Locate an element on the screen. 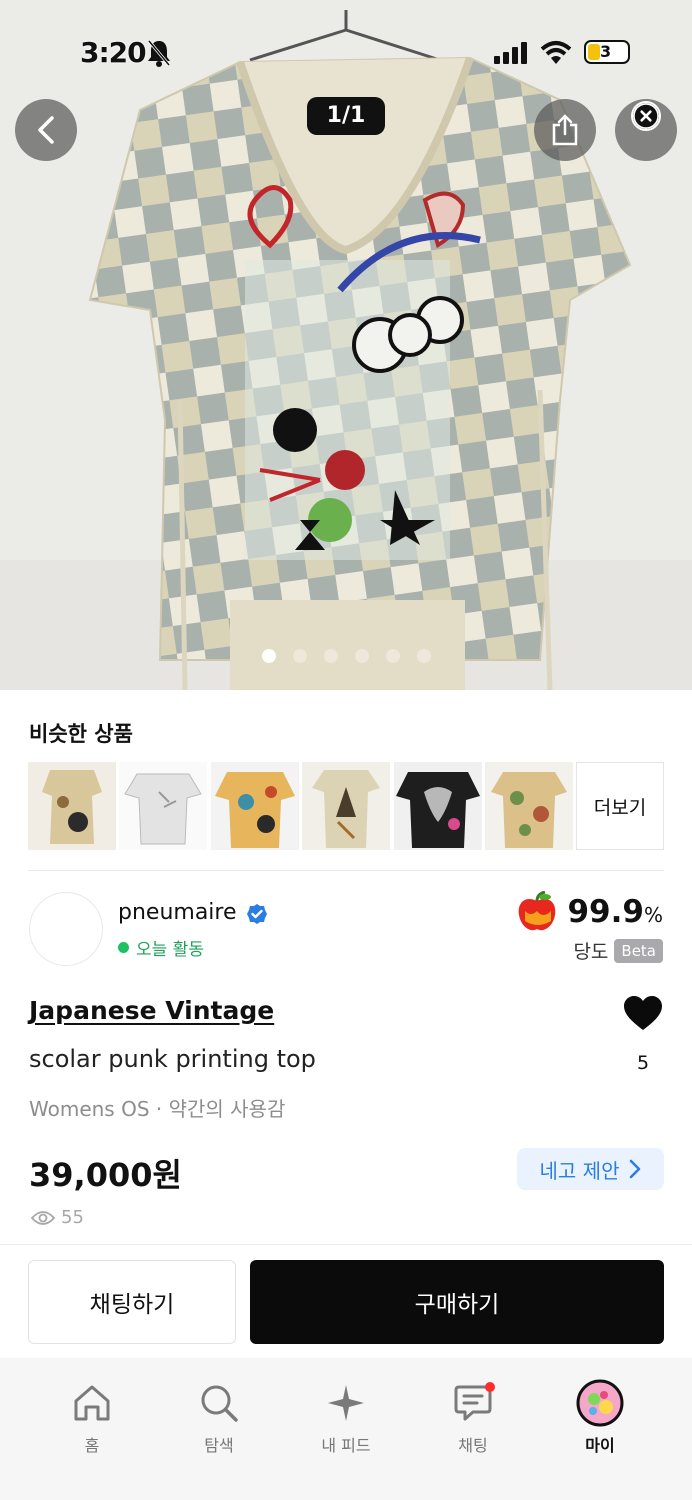 This screenshot has width=692, height=1500. apple-icon is located at coordinates (537, 911).